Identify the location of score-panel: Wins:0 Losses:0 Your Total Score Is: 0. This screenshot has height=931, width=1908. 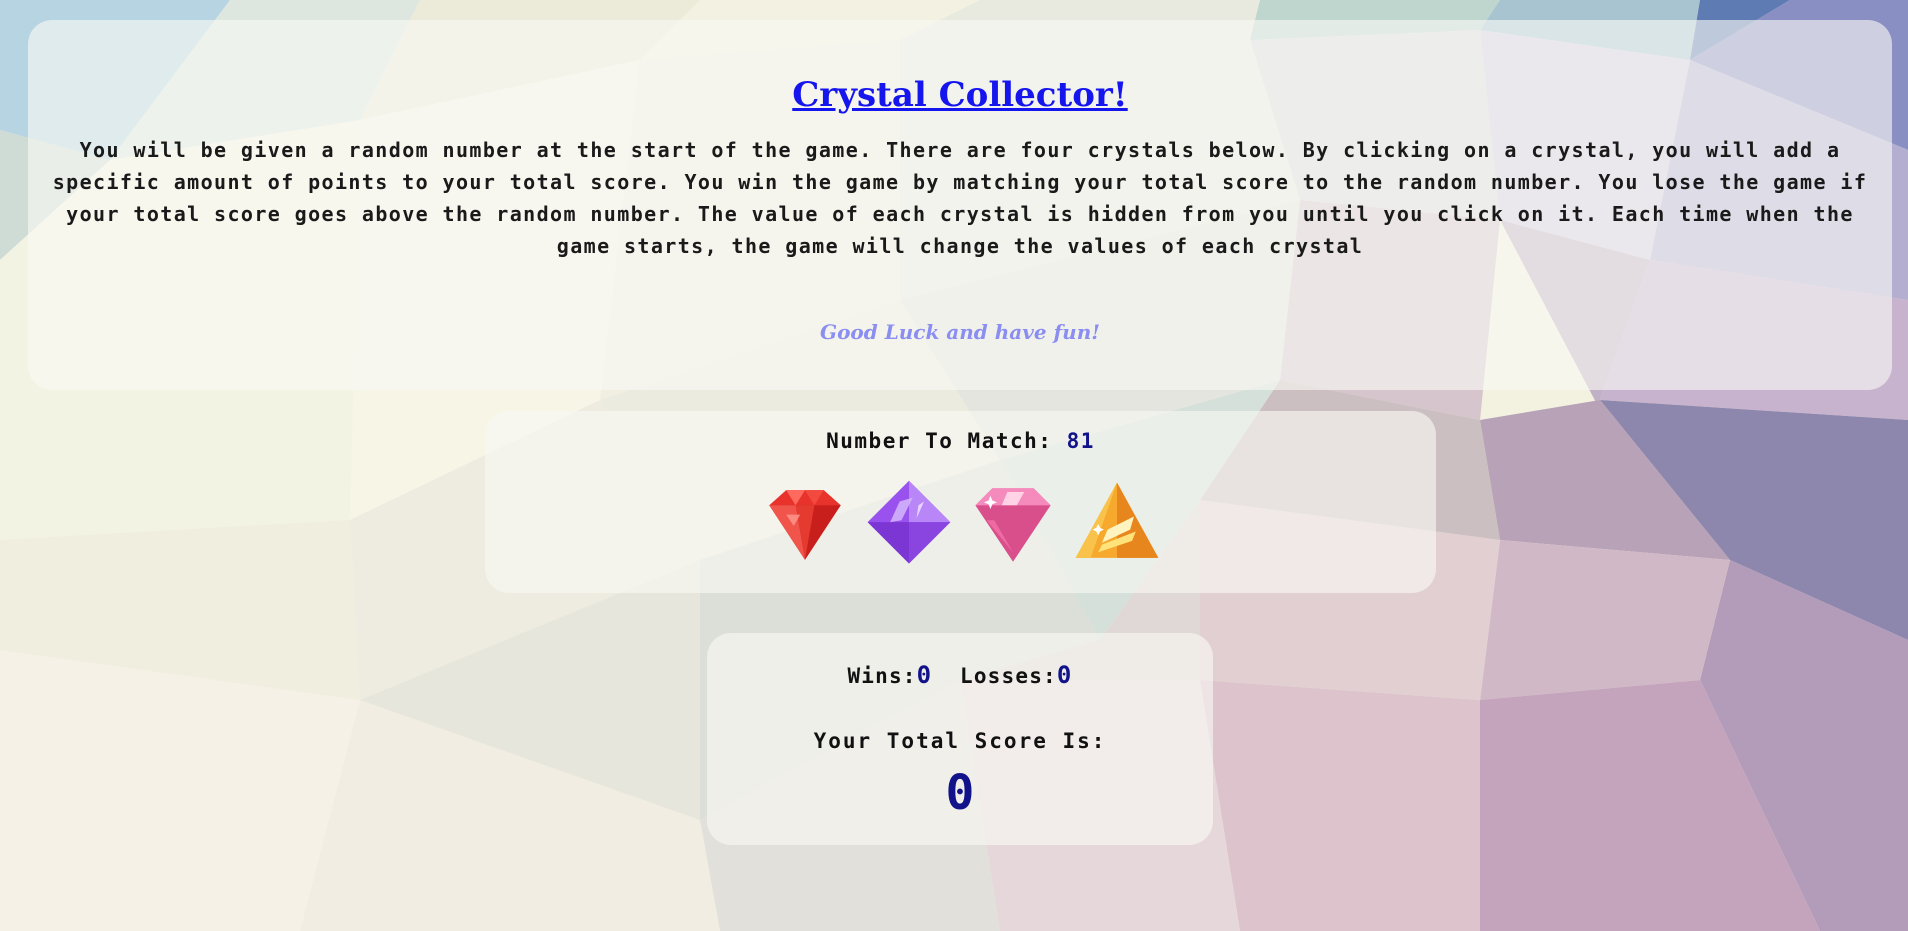
(960, 739).